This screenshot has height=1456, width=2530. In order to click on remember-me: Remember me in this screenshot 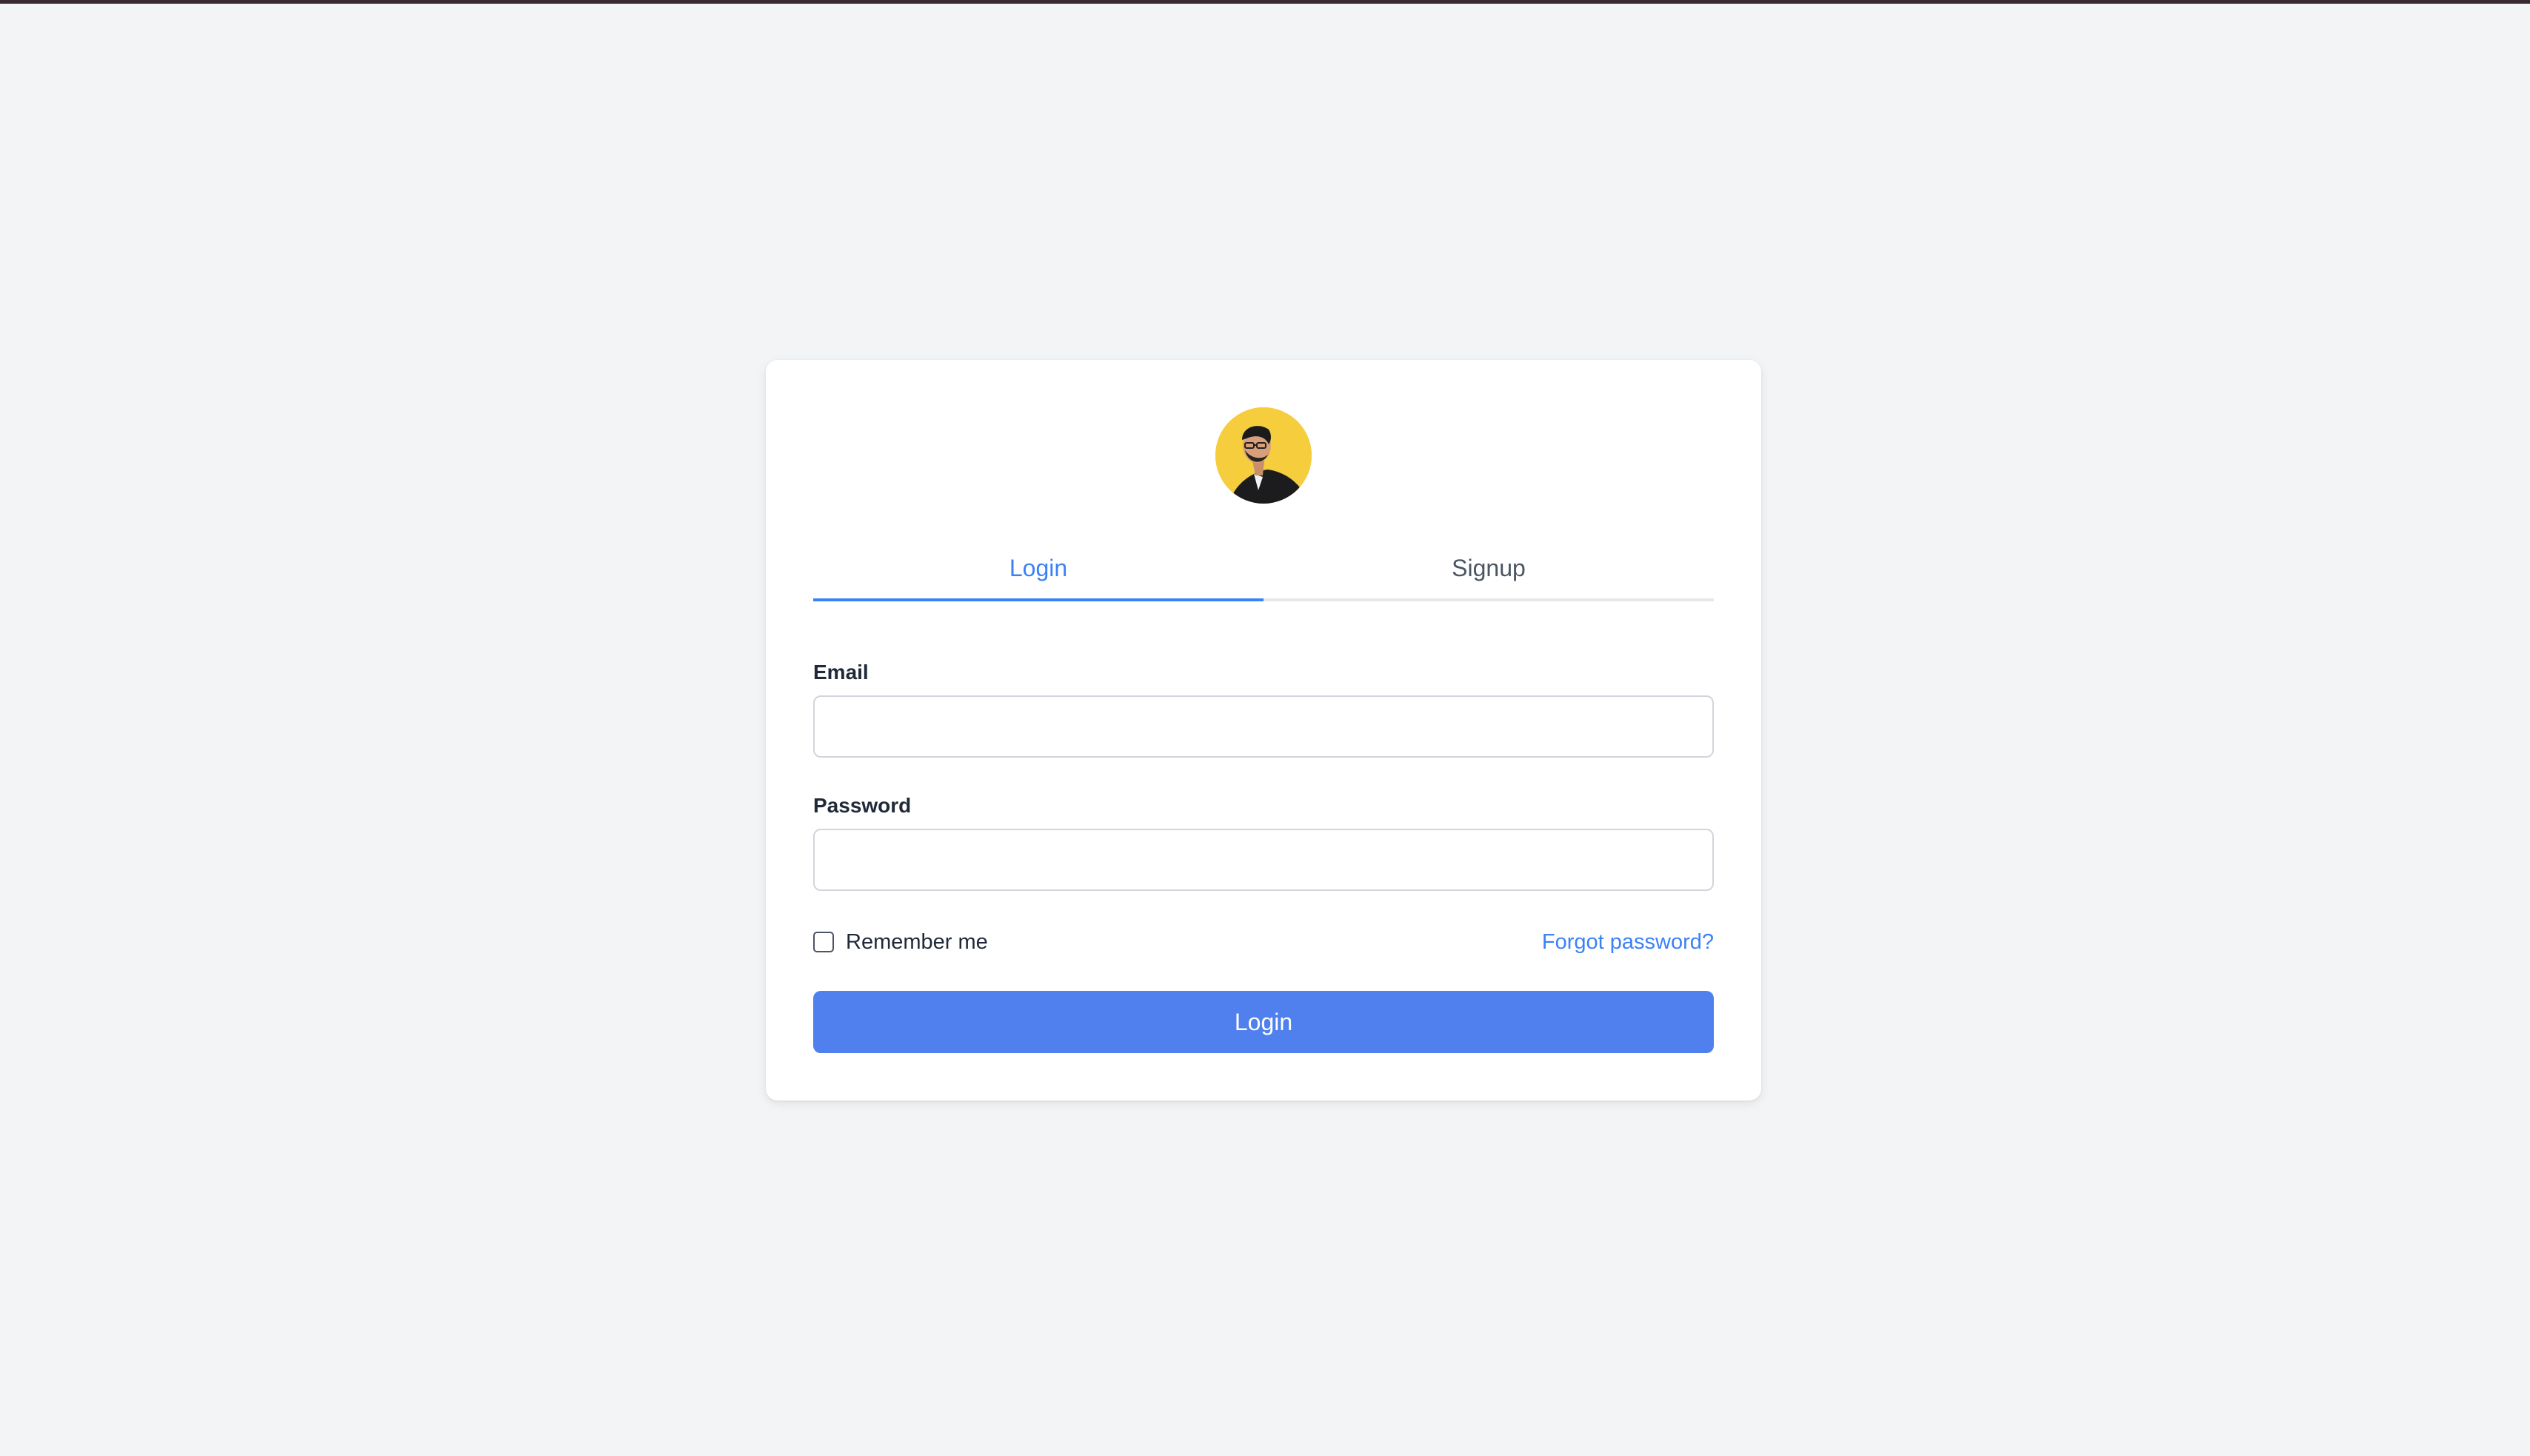, I will do `click(900, 942)`.